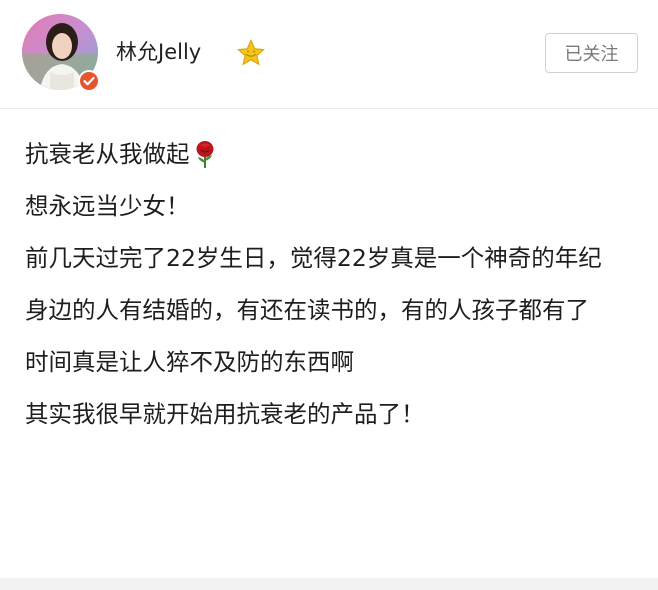 The height and width of the screenshot is (590, 658). What do you see at coordinates (307, 310) in the screenshot?
I see `post-paragraph: 身边的人有结婚的，有还在读书的，有的人孩子都有了` at bounding box center [307, 310].